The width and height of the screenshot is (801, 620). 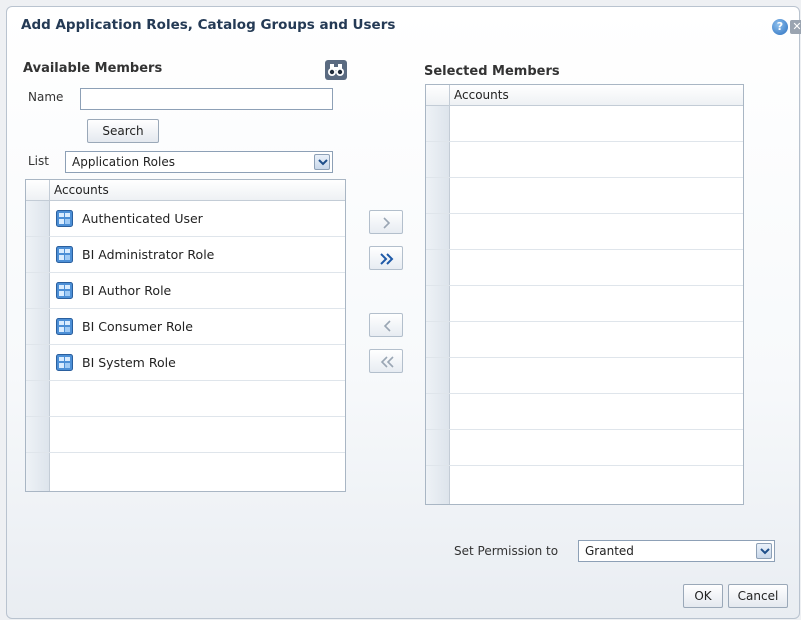 I want to click on list-item: Authenticated User, so click(x=185, y=219).